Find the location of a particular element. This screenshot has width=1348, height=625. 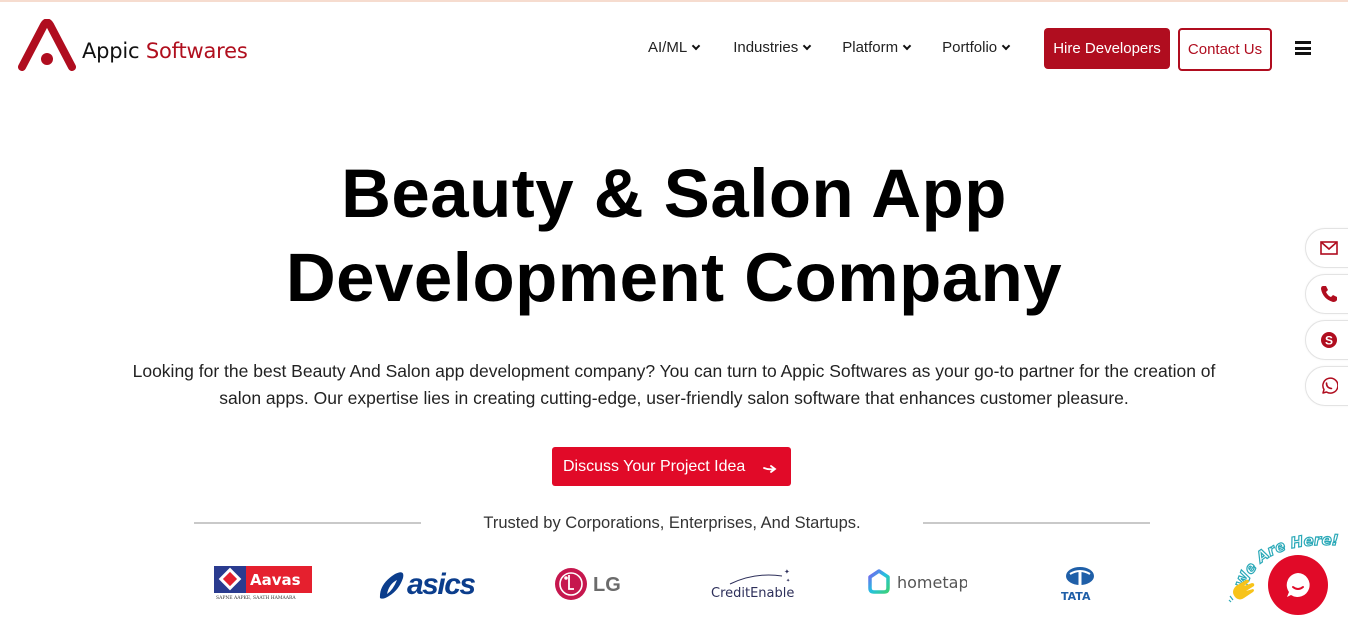

chat-widget: We Are Here! is located at coordinates (1288, 576).